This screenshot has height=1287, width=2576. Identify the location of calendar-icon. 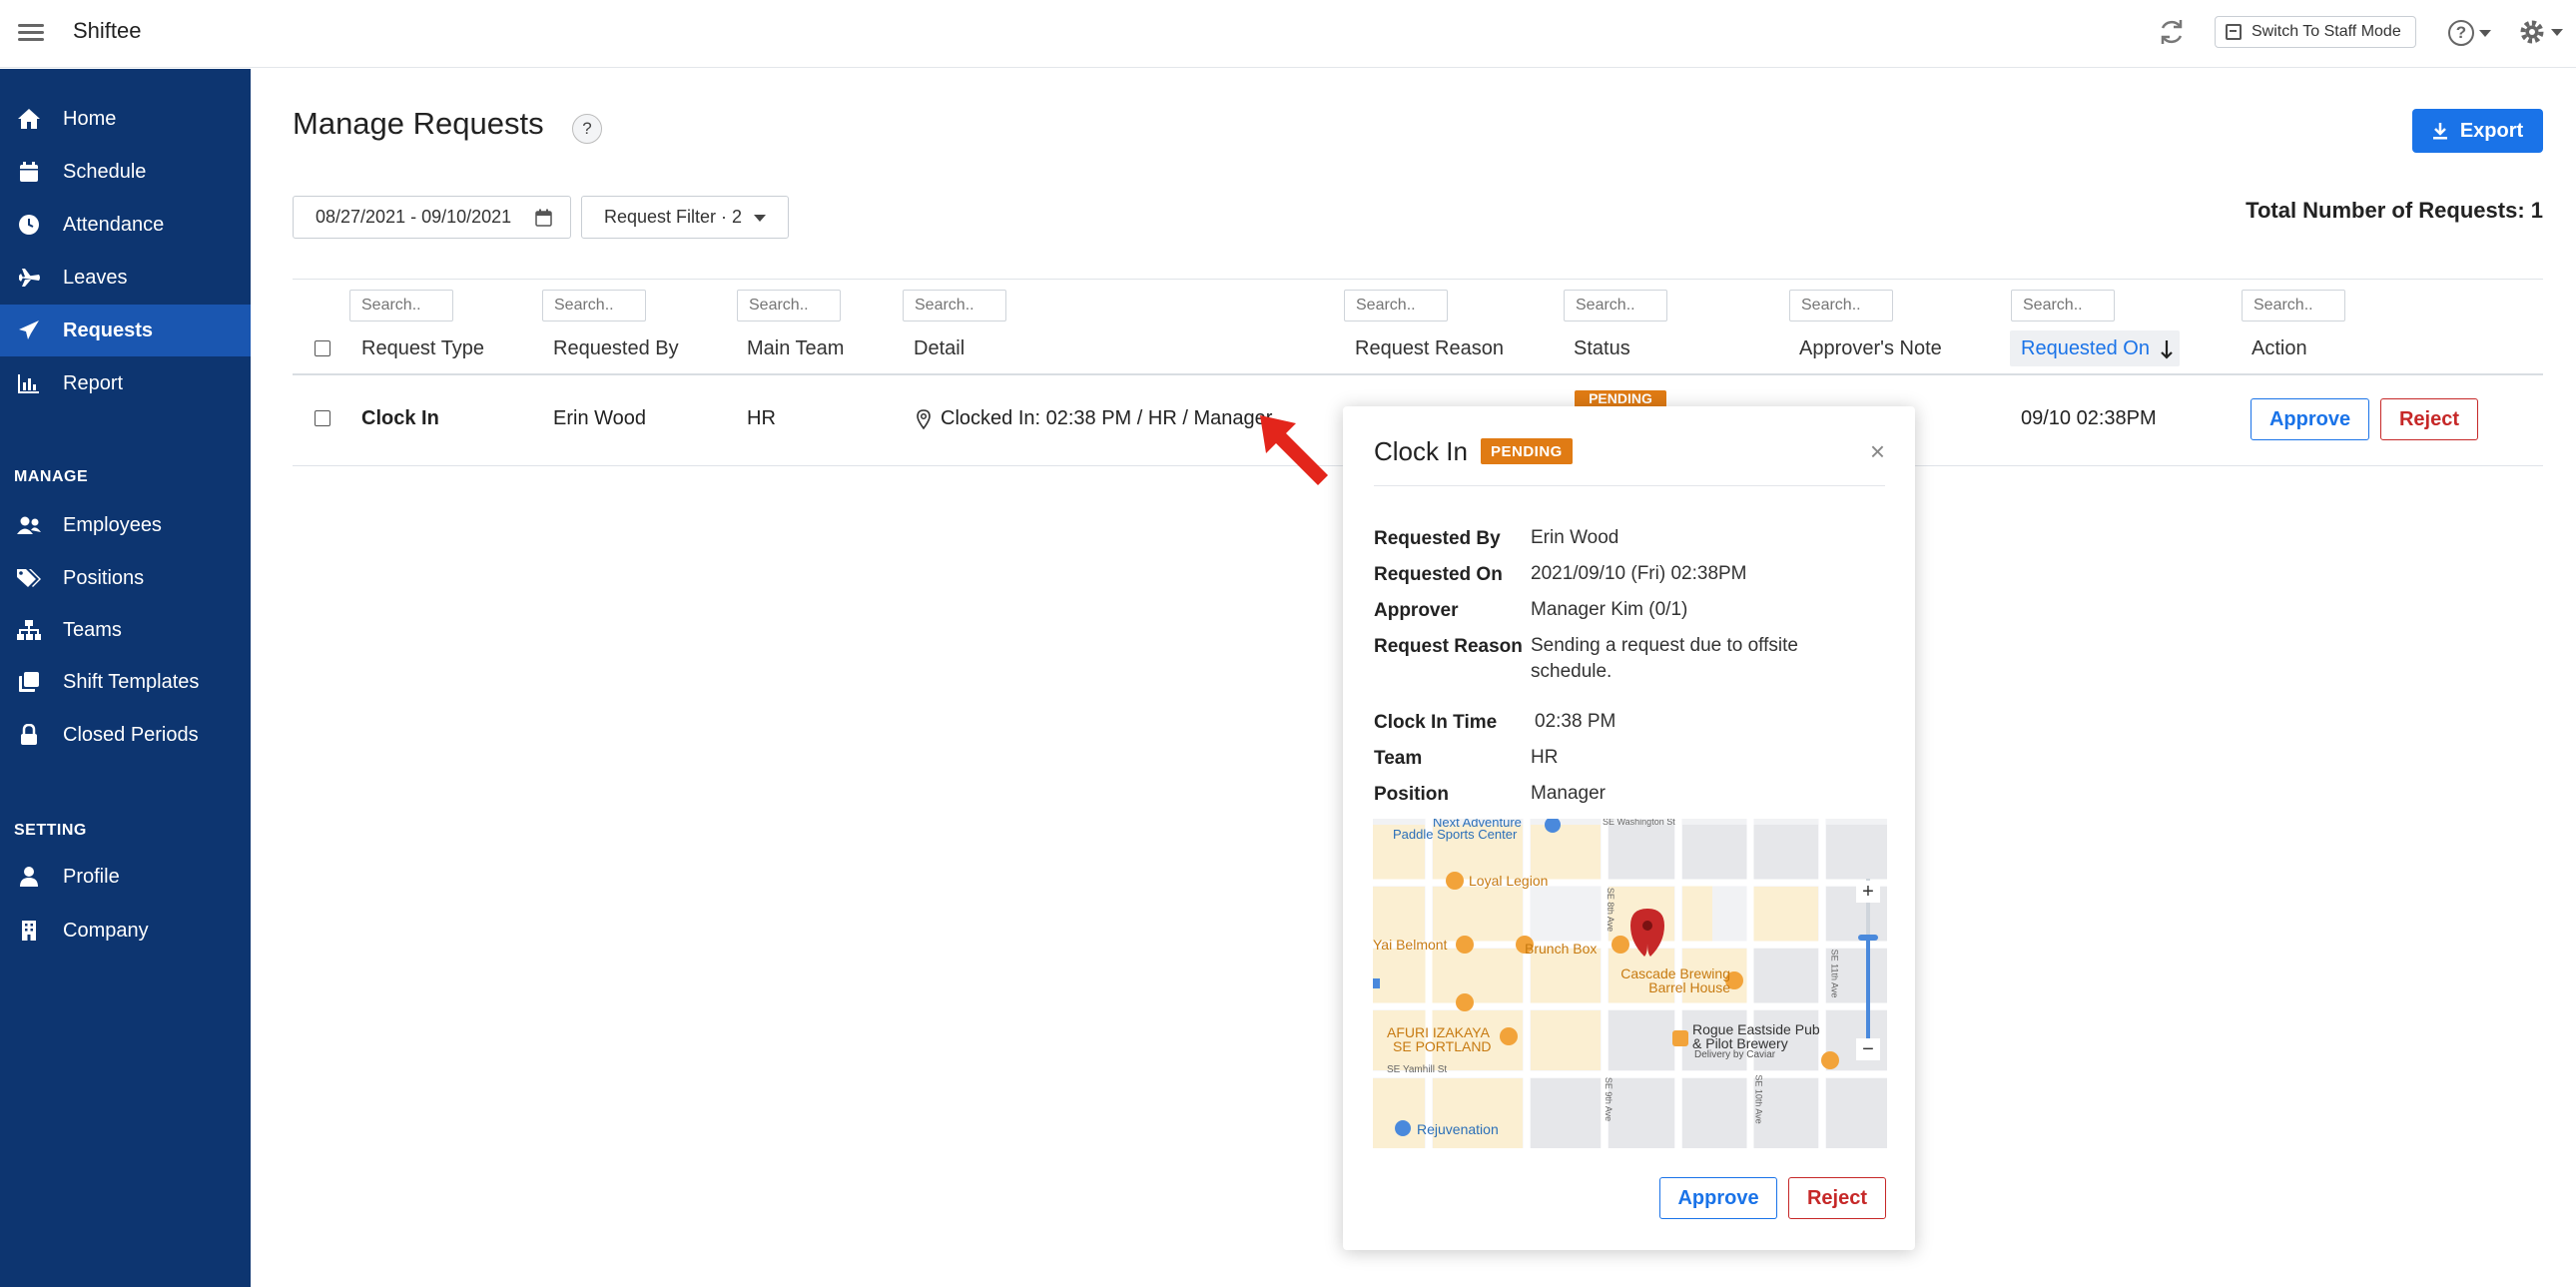
(29, 172).